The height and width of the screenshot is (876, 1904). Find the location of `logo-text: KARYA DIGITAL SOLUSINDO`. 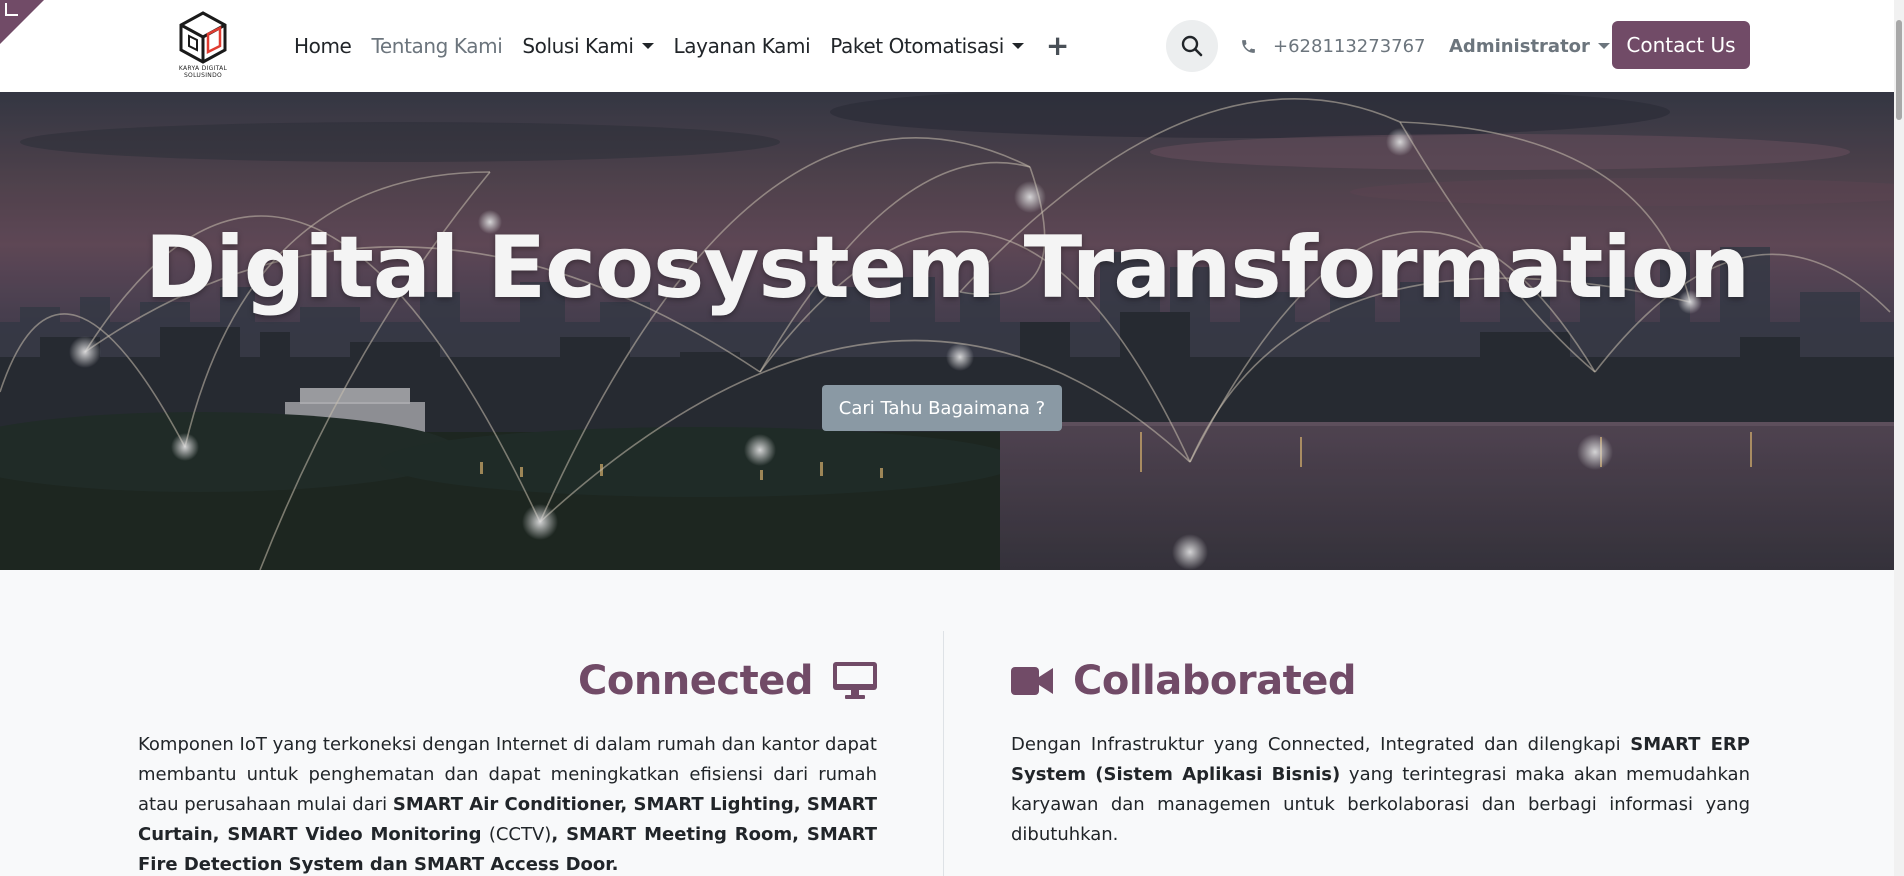

logo-text: KARYA DIGITAL SOLUSINDO is located at coordinates (203, 72).